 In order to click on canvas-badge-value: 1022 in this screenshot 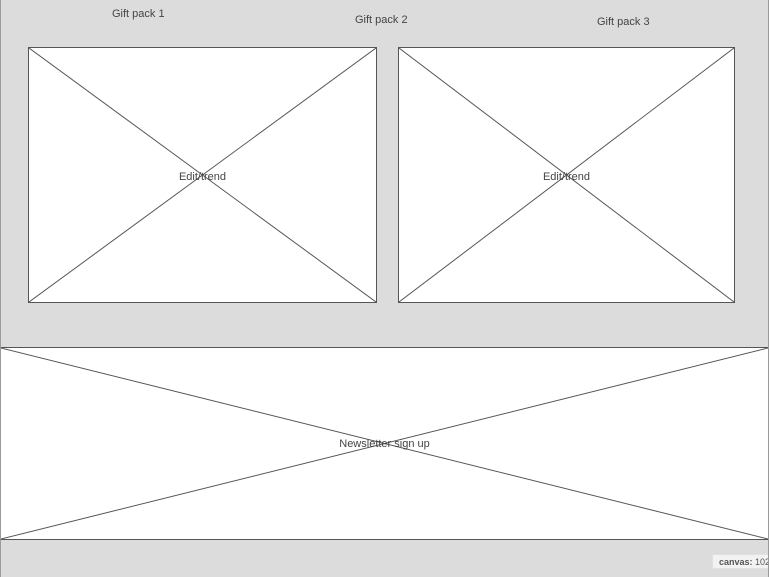, I will do `click(761, 562)`.